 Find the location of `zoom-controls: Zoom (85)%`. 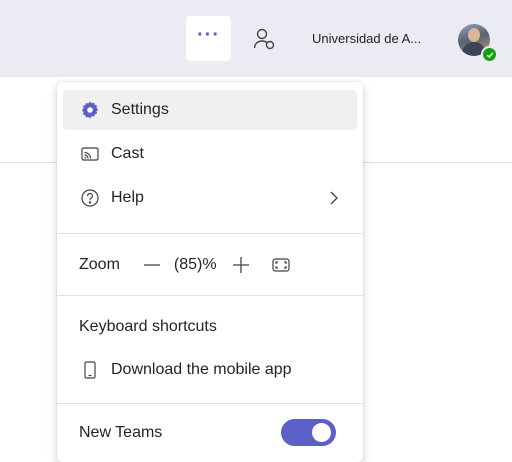

zoom-controls: Zoom (85)% is located at coordinates (214, 265).